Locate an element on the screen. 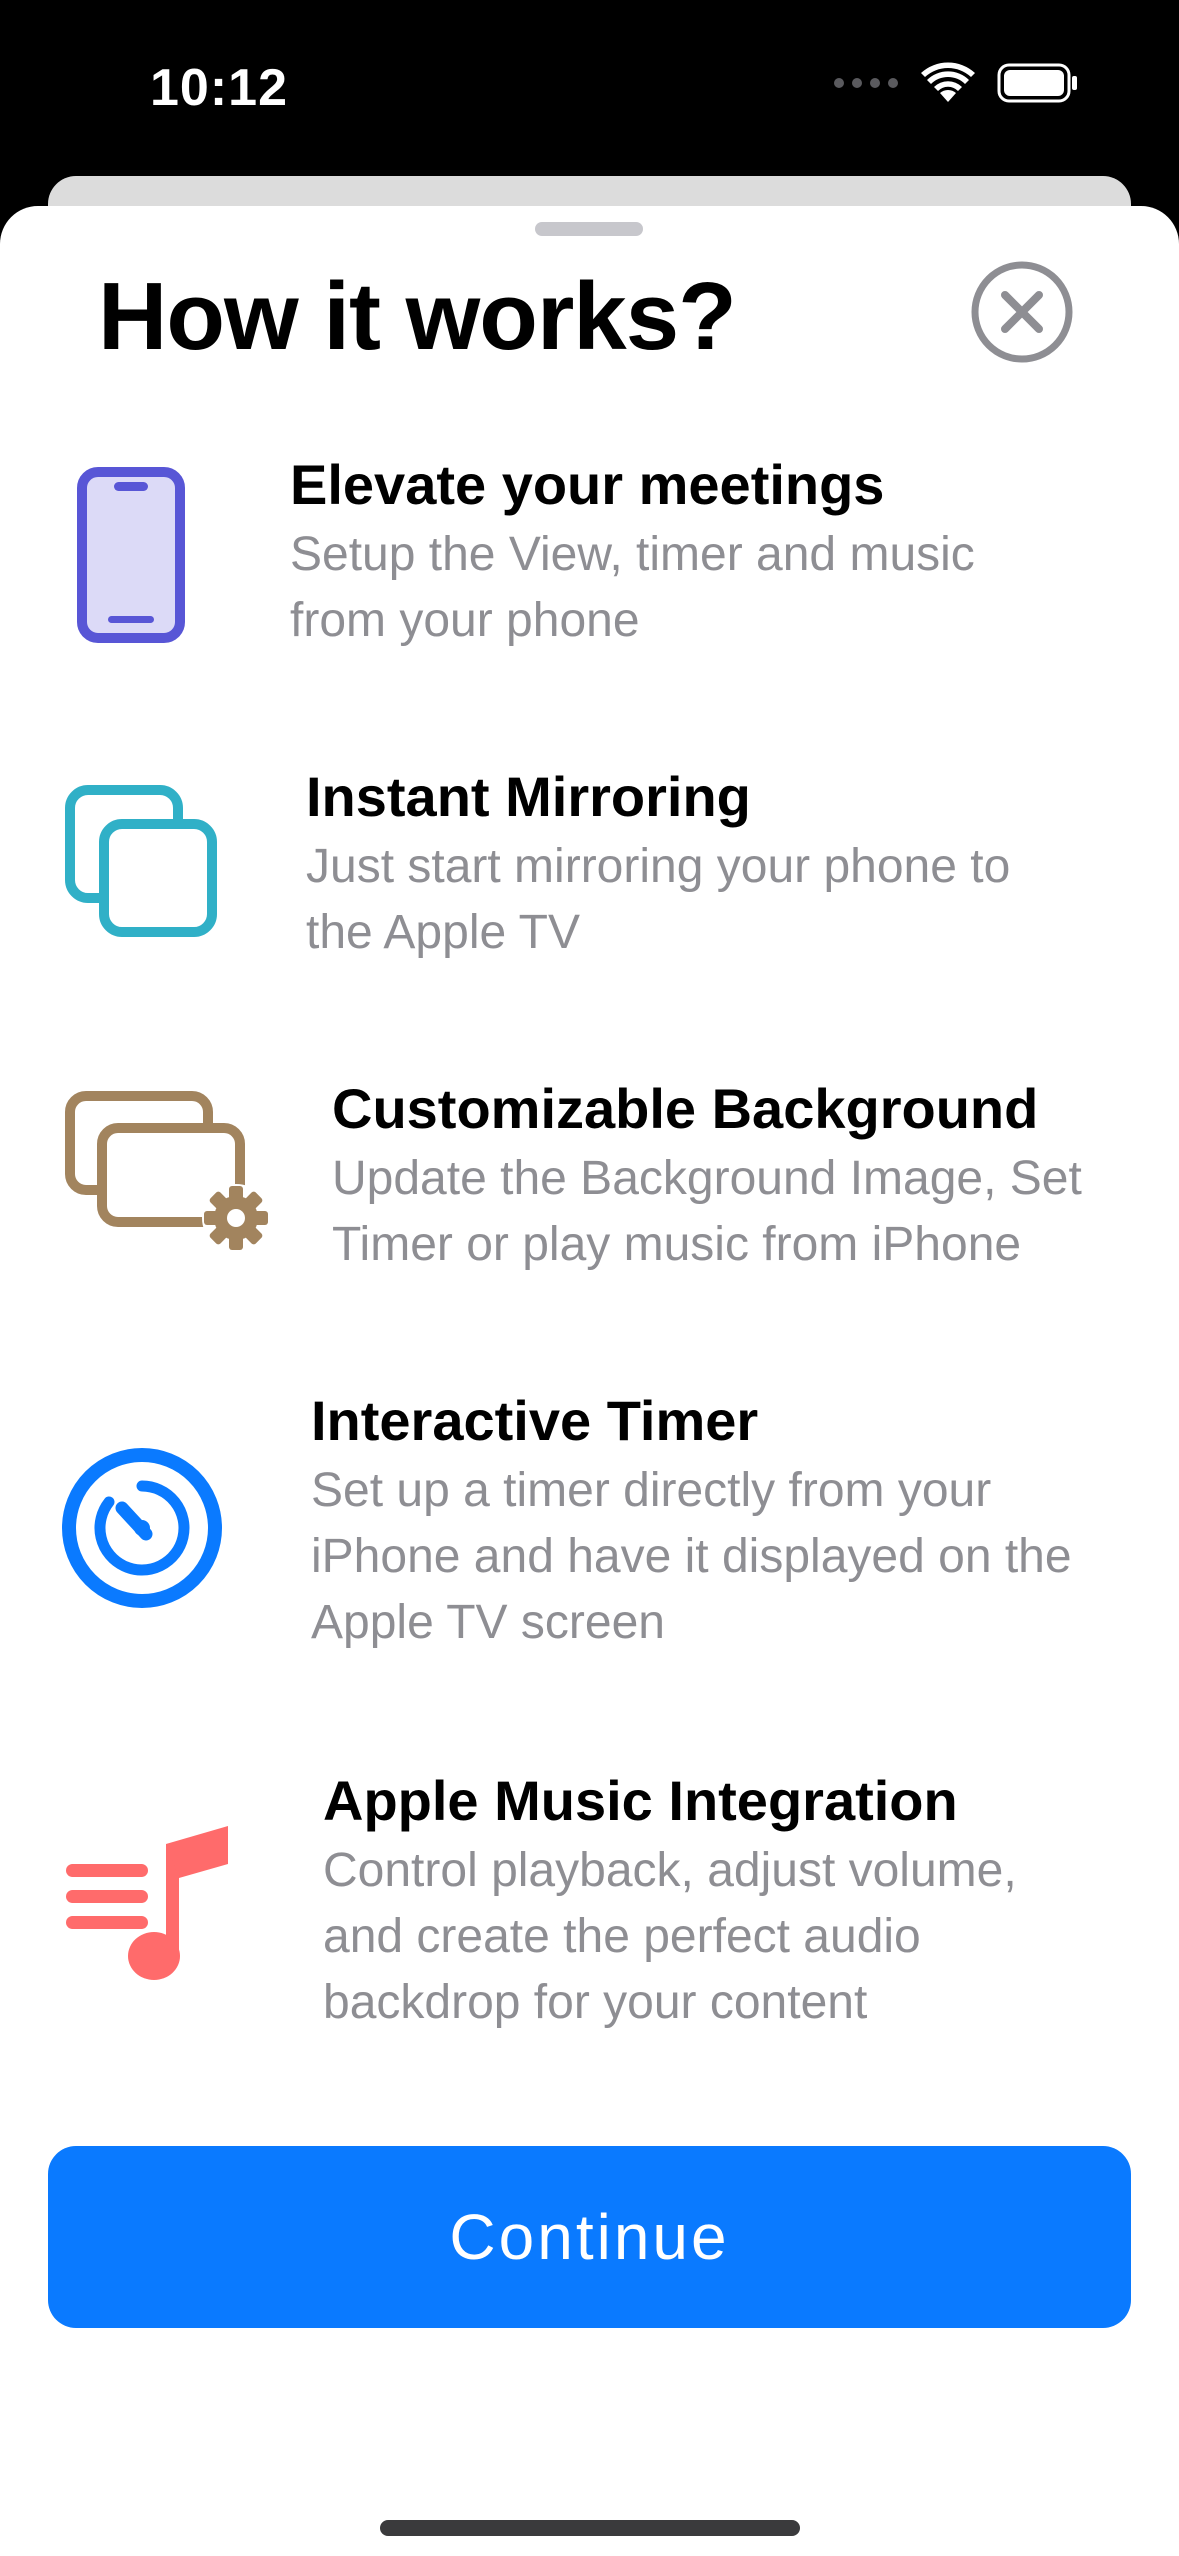  background-settings-icon is located at coordinates (170, 1177).